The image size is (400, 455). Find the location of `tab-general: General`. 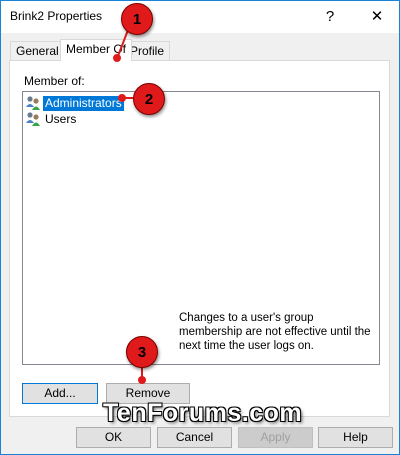

tab-general: General is located at coordinates (37, 50).